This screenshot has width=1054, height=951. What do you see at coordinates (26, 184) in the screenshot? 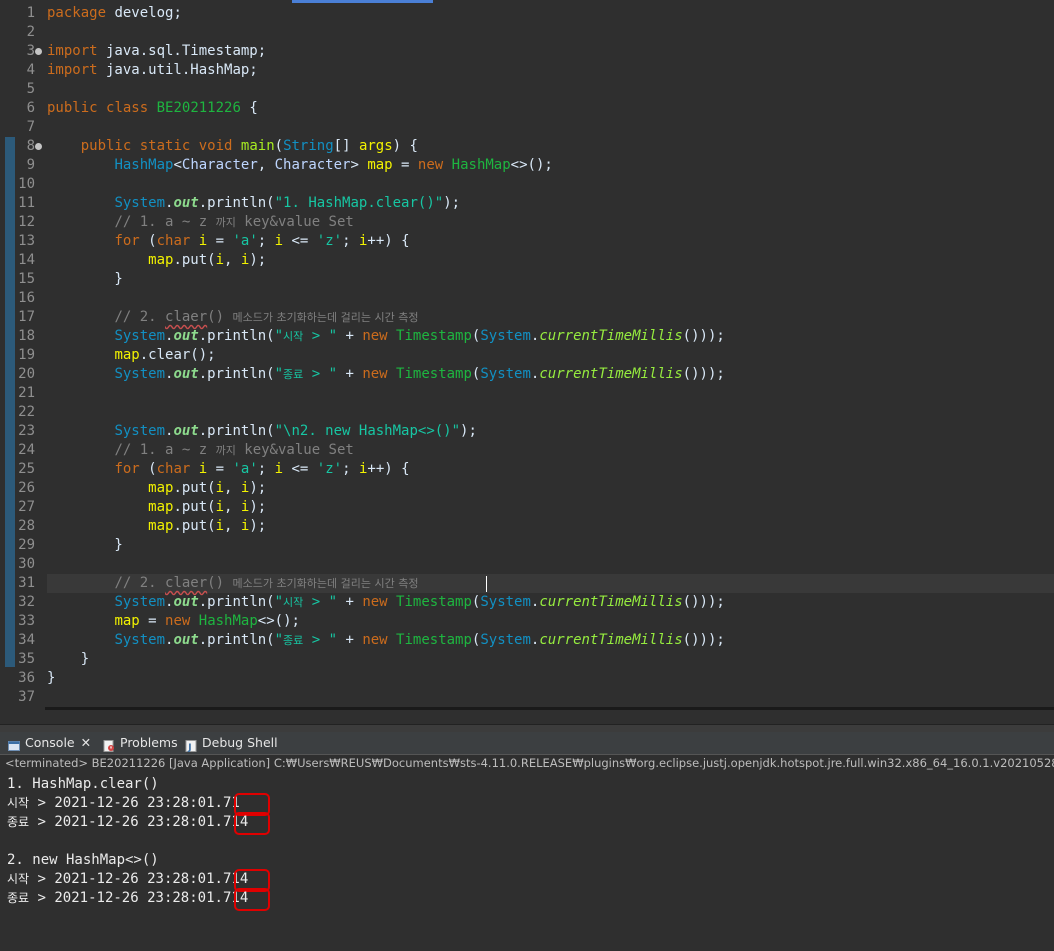
I see `line-number: 10` at bounding box center [26, 184].